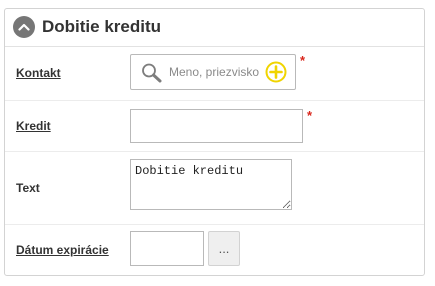 The width and height of the screenshot is (435, 286). Describe the element at coordinates (102, 26) in the screenshot. I see `panel-title: Dobitie kreditu` at that location.